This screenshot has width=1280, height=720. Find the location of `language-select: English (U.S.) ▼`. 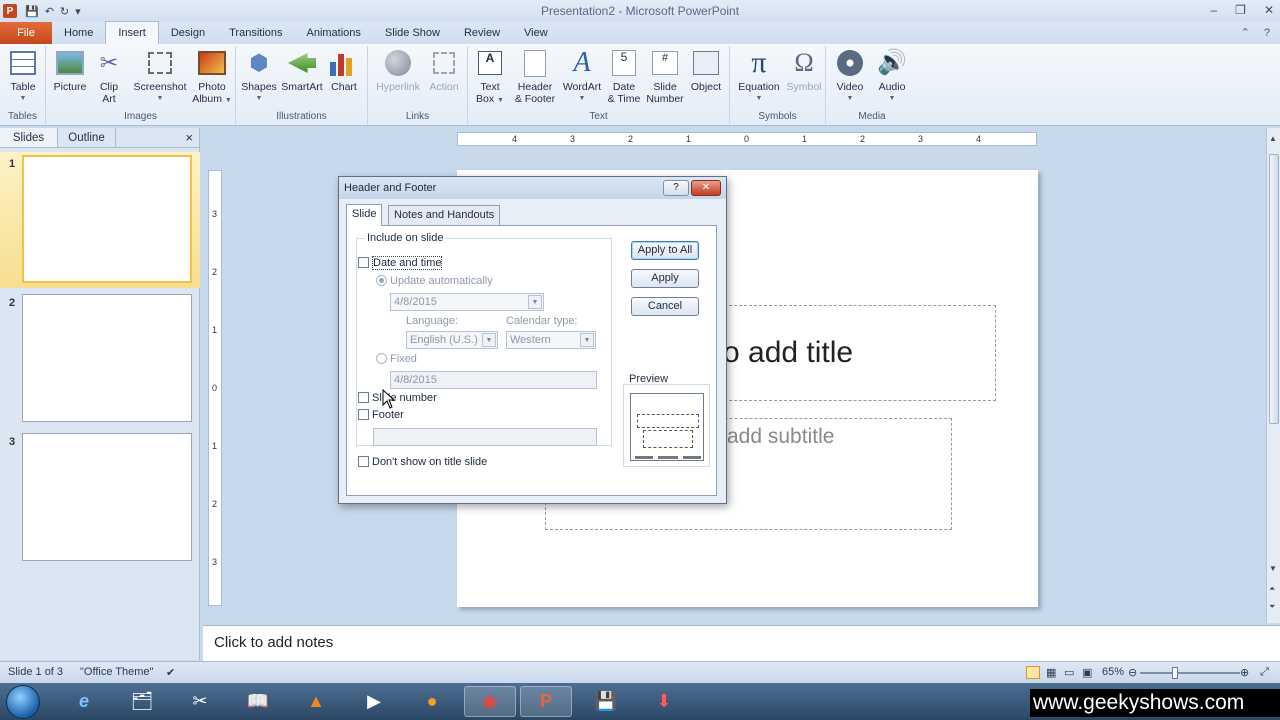

language-select: English (U.S.) ▼ is located at coordinates (452, 340).